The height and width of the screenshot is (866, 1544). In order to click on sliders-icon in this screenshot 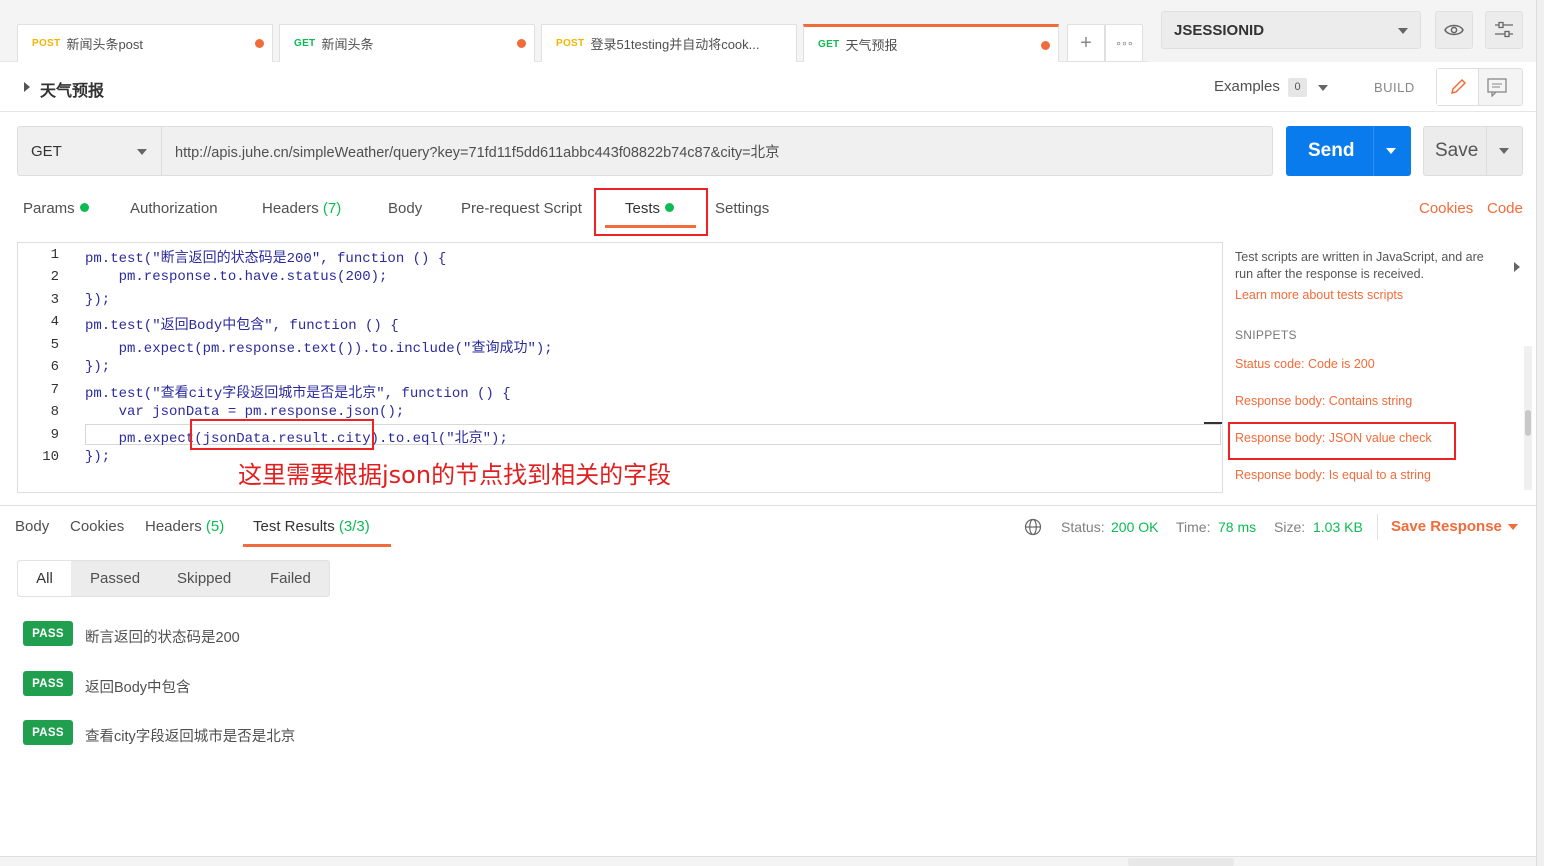, I will do `click(1504, 29)`.